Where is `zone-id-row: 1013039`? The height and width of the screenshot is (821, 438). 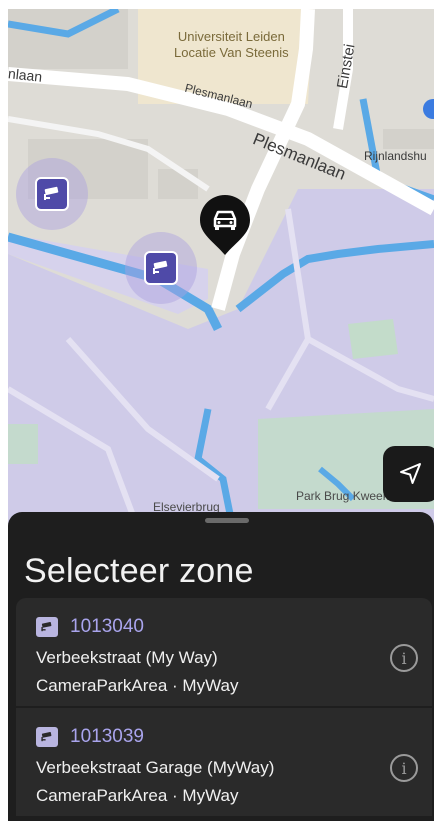
zone-id-row: 1013039 is located at coordinates (90, 737).